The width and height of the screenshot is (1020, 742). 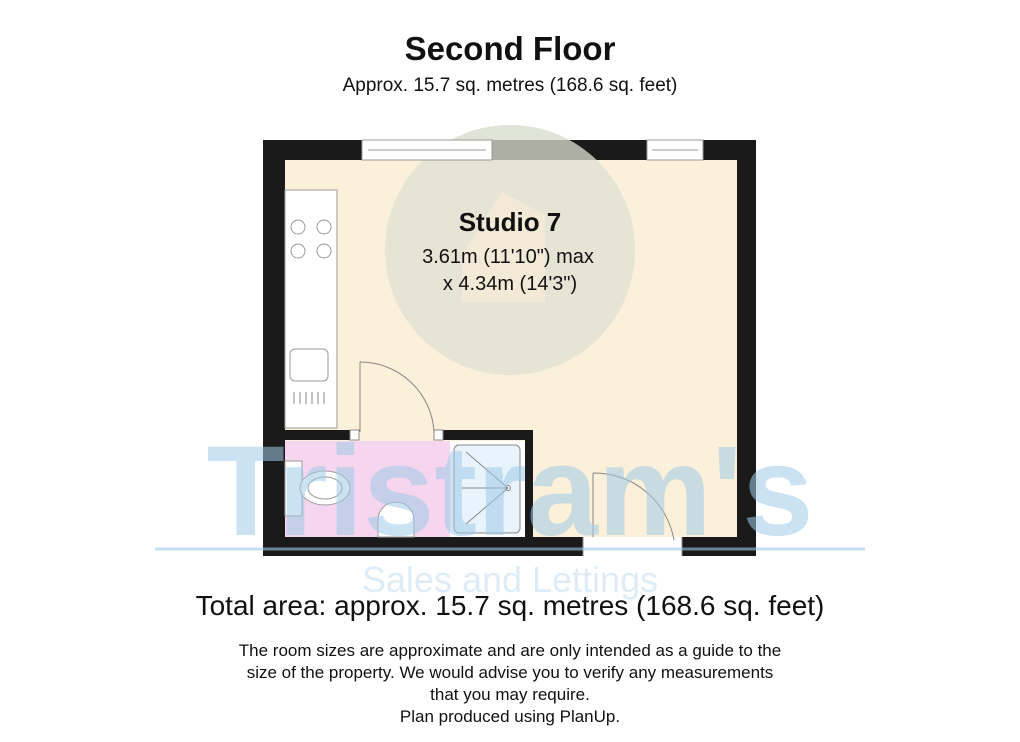 What do you see at coordinates (675, 150) in the screenshot?
I see `window-right` at bounding box center [675, 150].